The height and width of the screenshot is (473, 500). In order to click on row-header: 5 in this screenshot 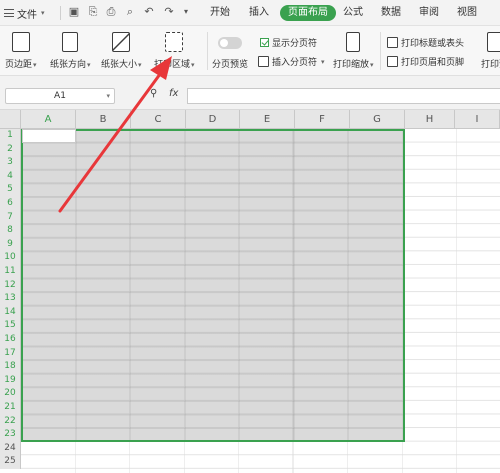, I will do `click(10, 190)`.